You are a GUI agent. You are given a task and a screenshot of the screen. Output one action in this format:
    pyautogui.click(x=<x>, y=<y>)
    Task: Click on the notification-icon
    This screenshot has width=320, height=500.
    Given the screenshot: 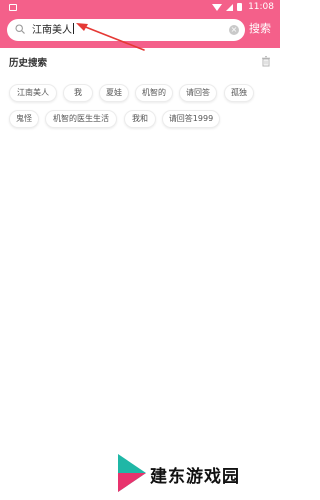 What is the action you would take?
    pyautogui.click(x=13, y=7)
    